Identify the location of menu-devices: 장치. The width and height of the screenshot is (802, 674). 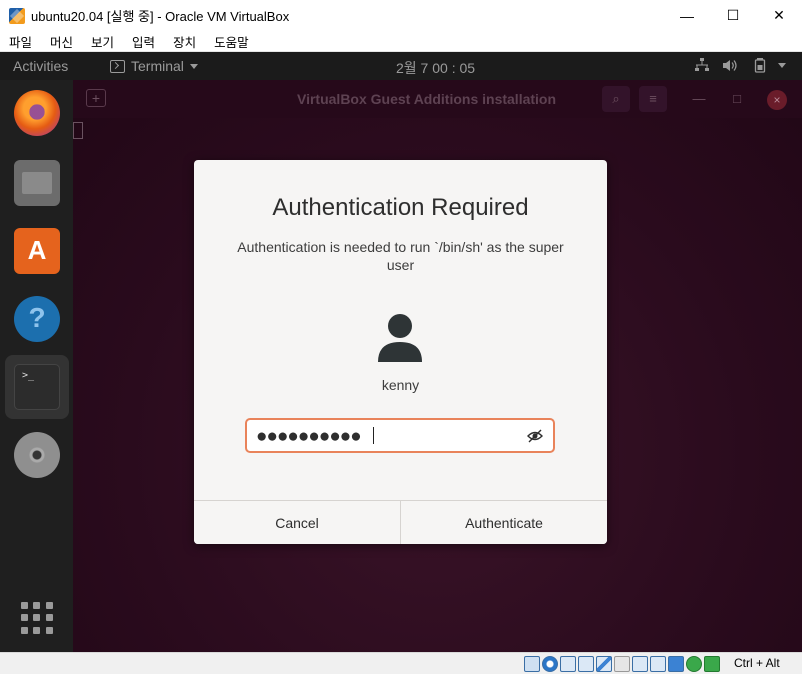
(184, 41).